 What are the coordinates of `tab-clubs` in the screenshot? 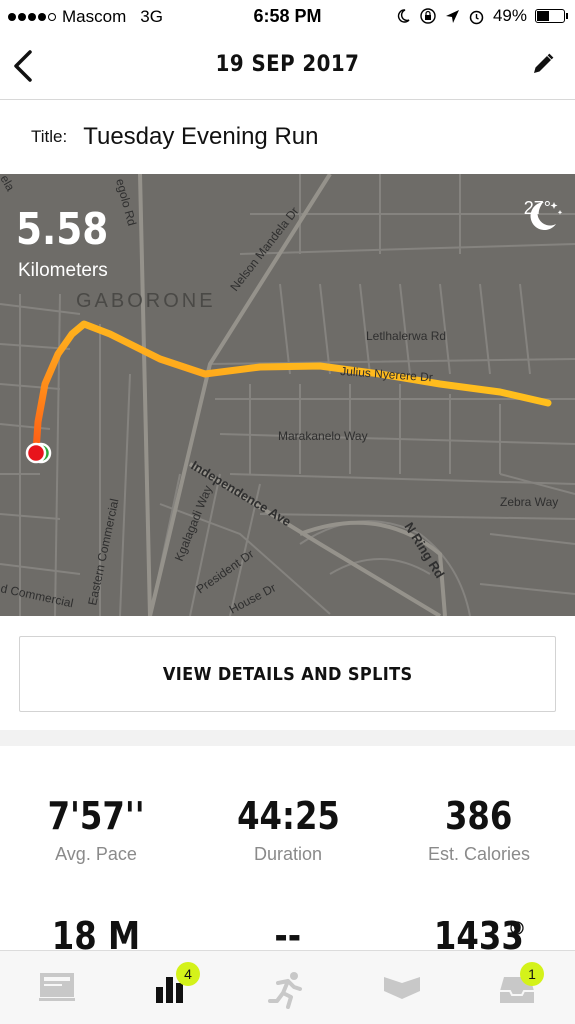 It's located at (402, 989).